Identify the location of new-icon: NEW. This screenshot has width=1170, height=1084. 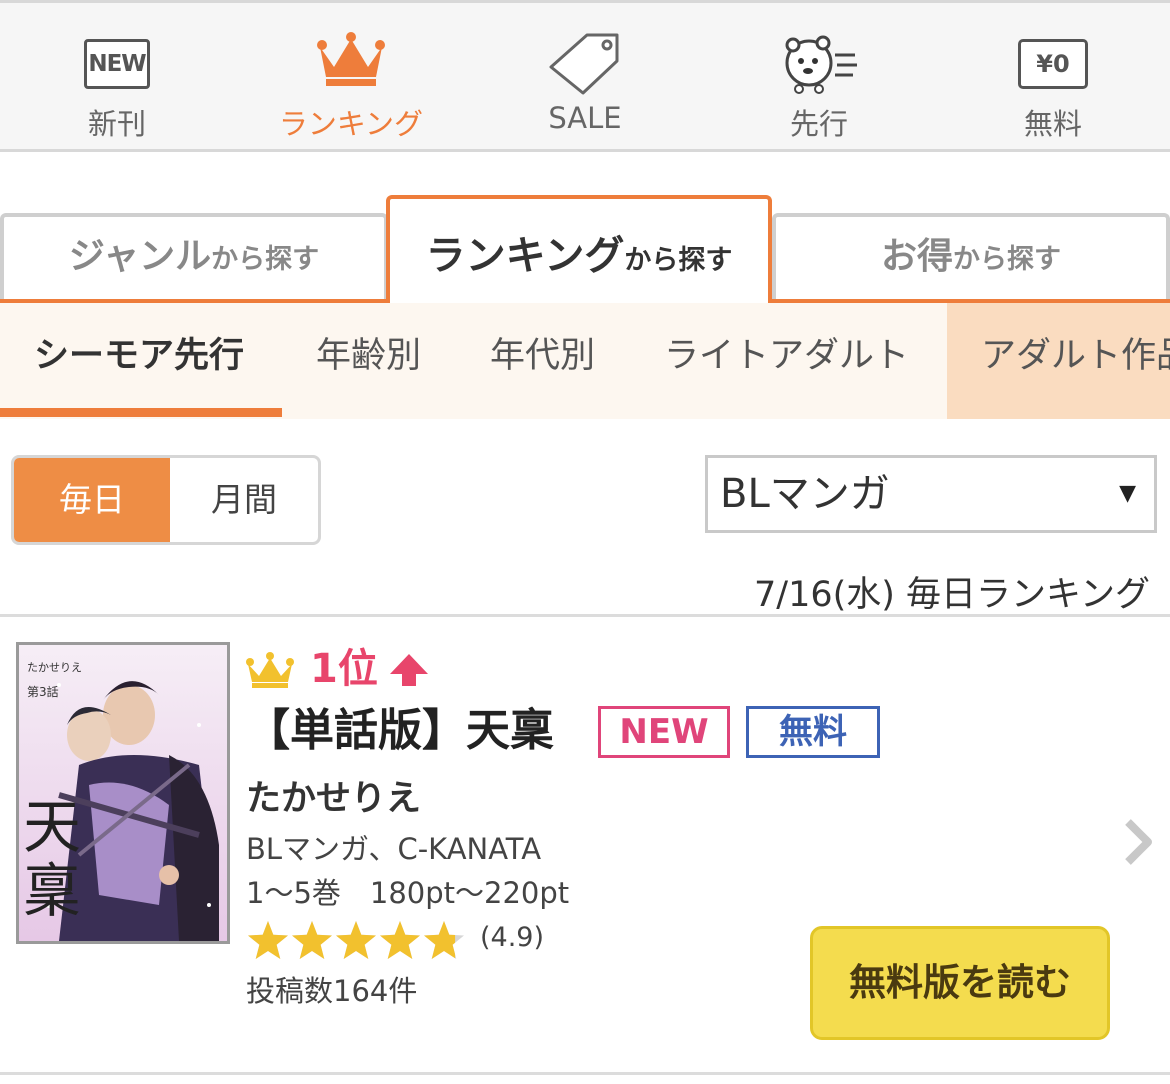
(117, 64).